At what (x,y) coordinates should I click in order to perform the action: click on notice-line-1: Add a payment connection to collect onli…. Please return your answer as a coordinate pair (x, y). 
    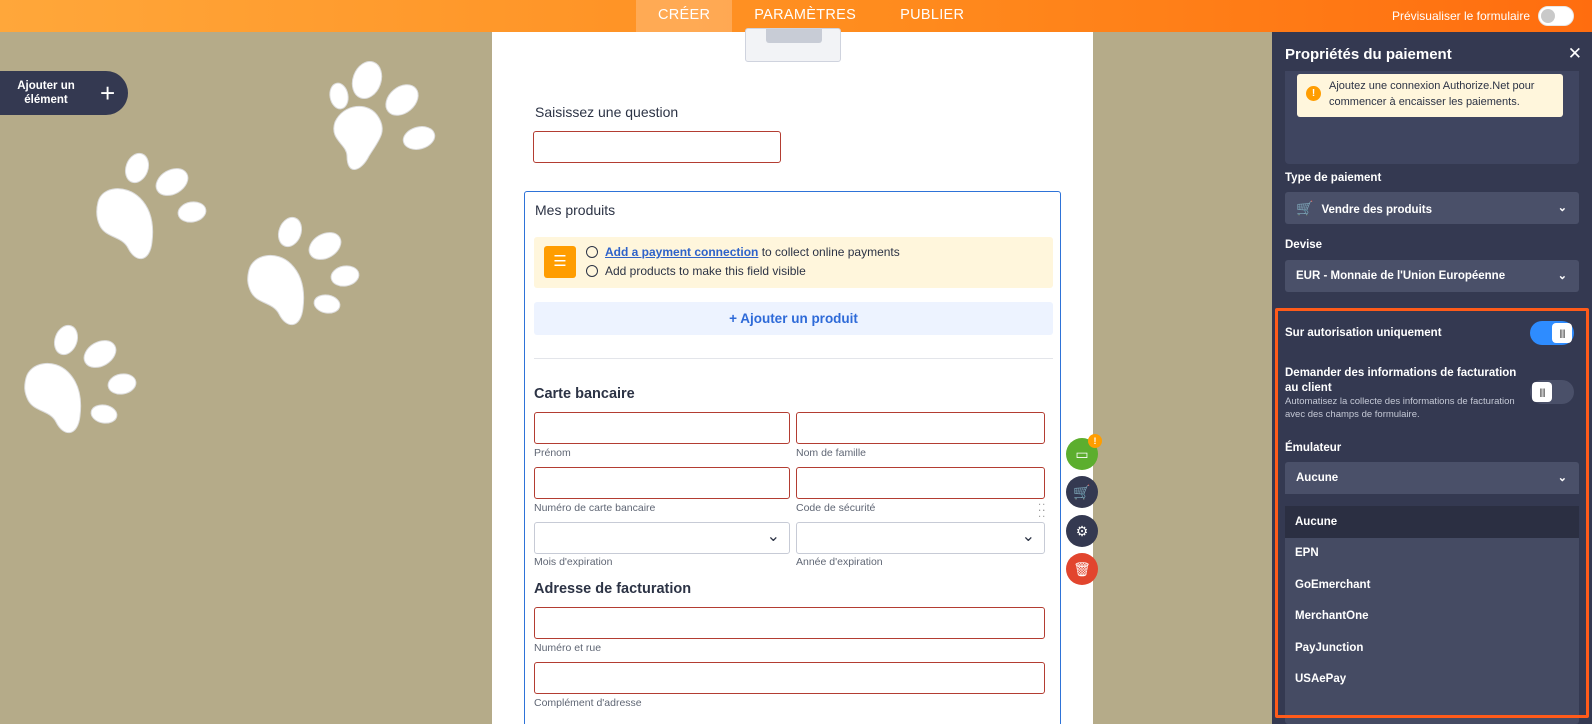
    Looking at the image, I should click on (752, 252).